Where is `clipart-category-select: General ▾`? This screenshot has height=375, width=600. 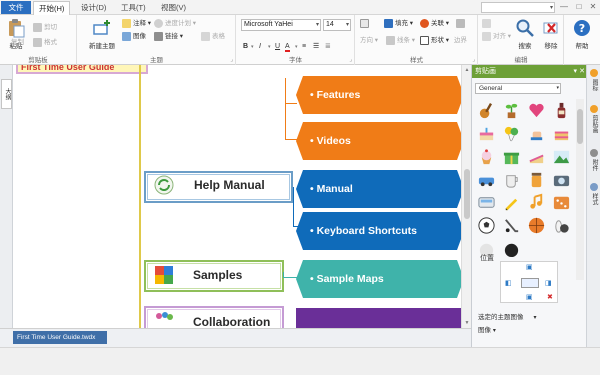 clipart-category-select: General ▾ is located at coordinates (518, 88).